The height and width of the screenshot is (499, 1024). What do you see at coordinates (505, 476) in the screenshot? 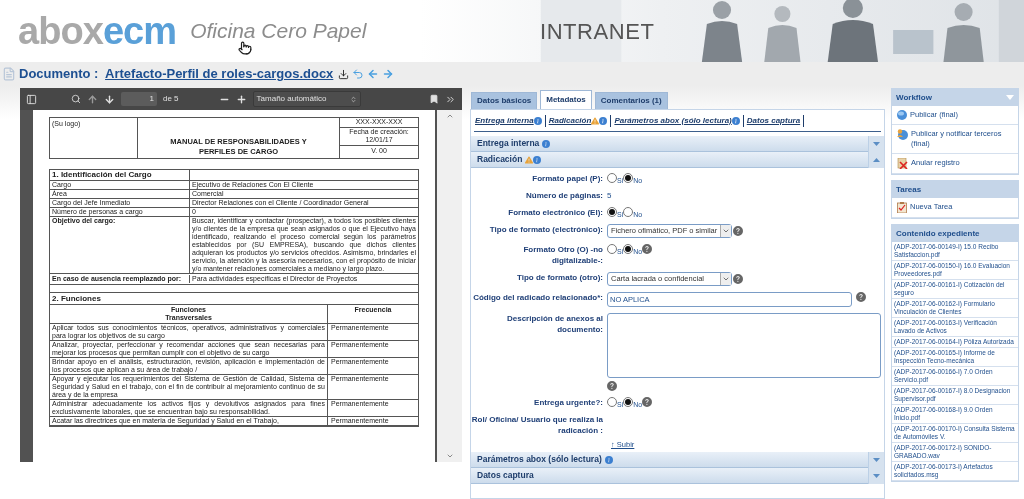
I see `section-title: Datos captura` at bounding box center [505, 476].